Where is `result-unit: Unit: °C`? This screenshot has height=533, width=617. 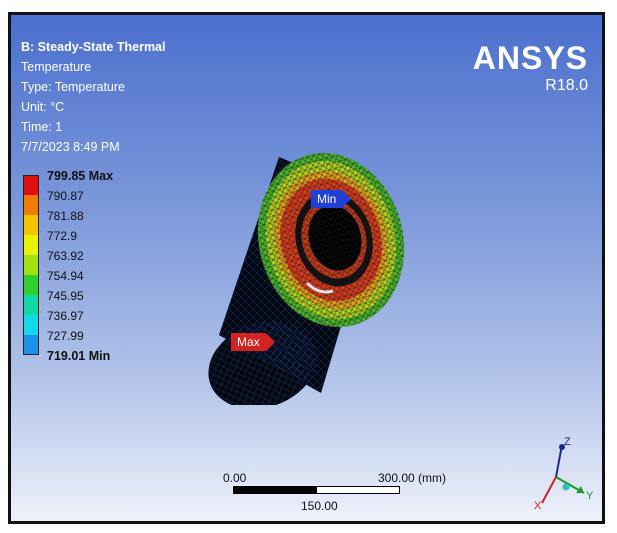 result-unit: Unit: °C is located at coordinates (43, 107).